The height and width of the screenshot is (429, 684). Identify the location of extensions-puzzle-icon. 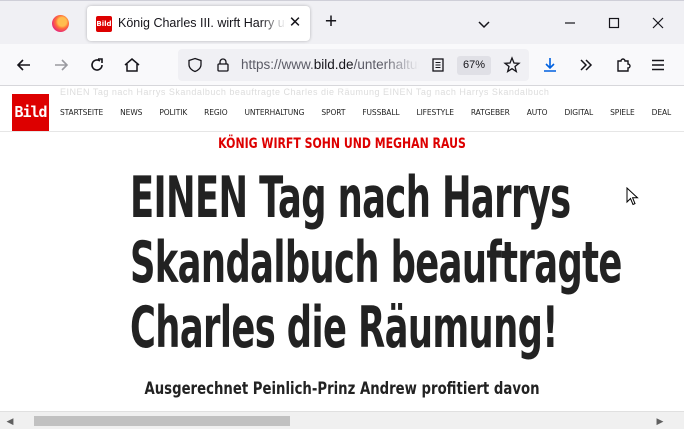
(623, 65).